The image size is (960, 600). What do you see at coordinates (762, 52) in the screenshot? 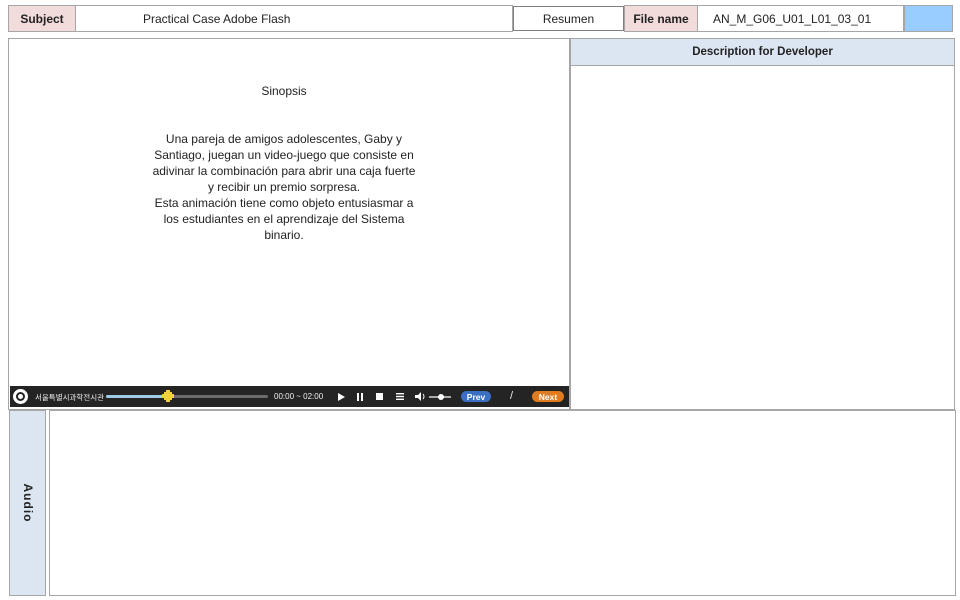
I see `developer-panel-title: Description for Developer` at bounding box center [762, 52].